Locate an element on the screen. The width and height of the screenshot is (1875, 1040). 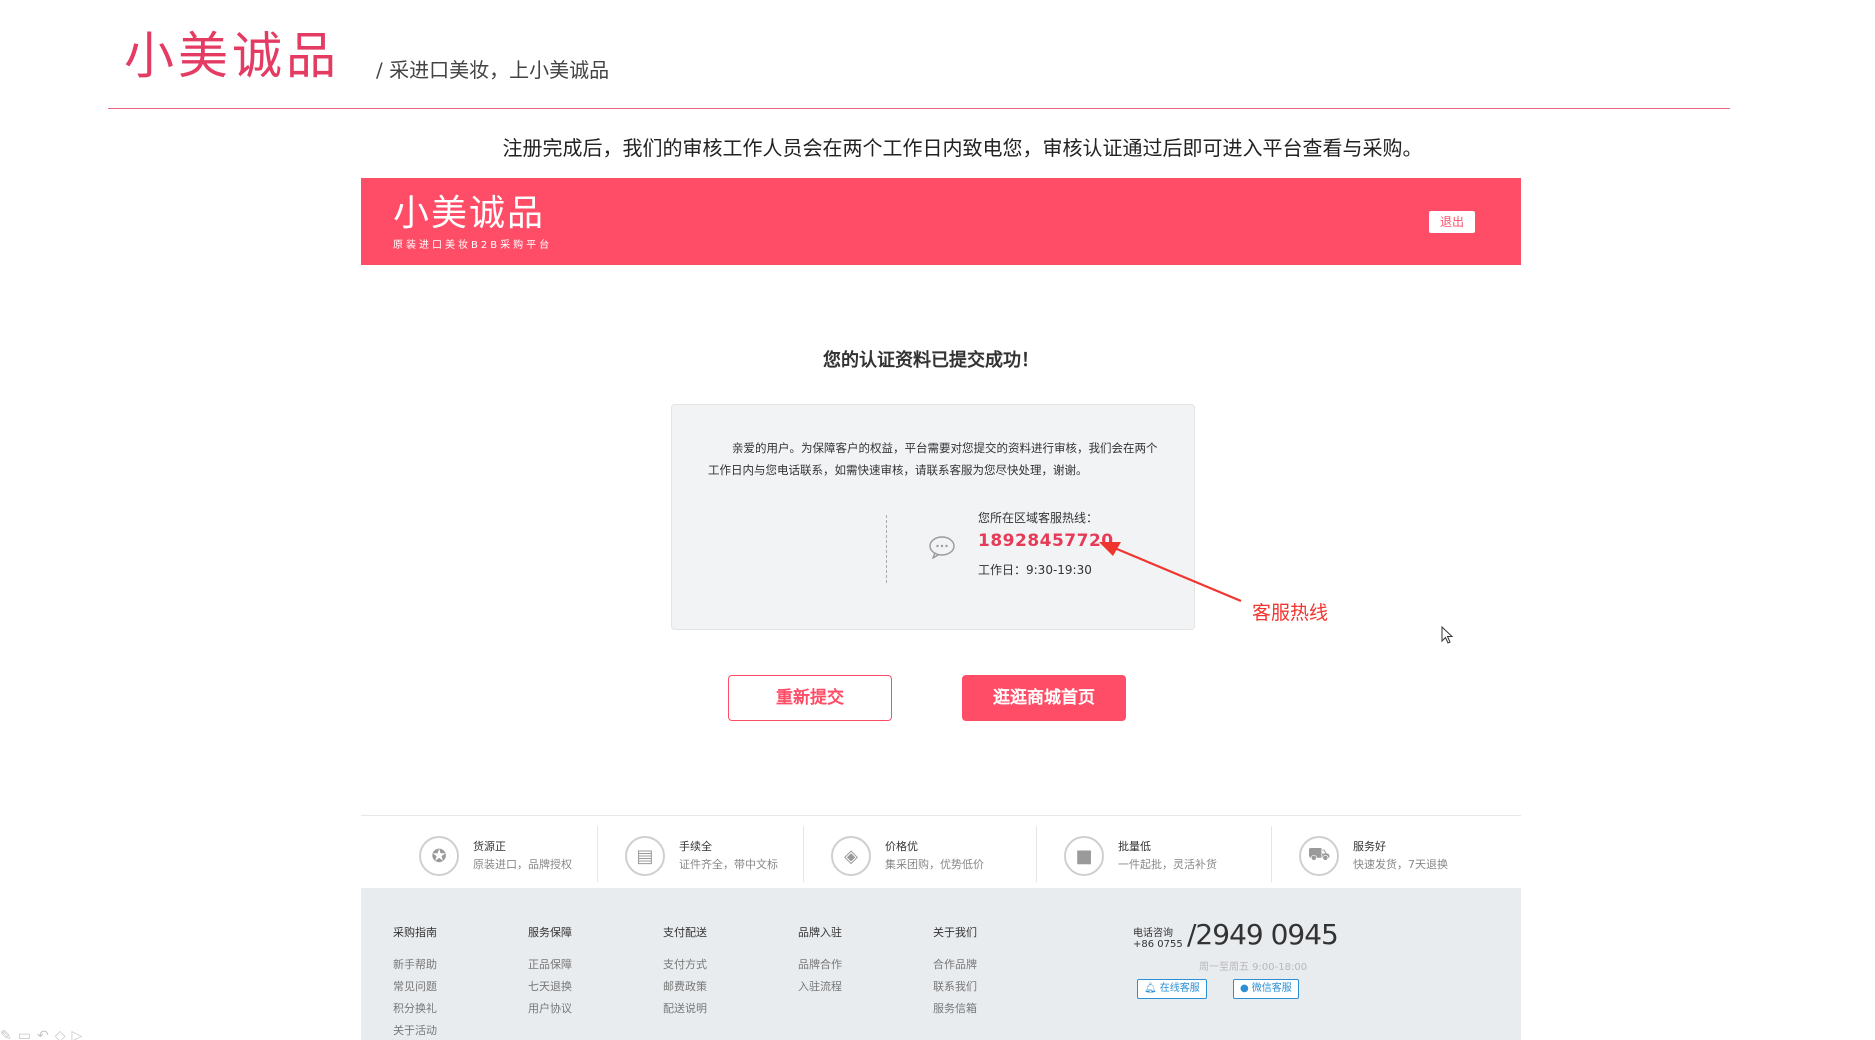
phone-prefix: +86 0755 is located at coordinates (1158, 944).